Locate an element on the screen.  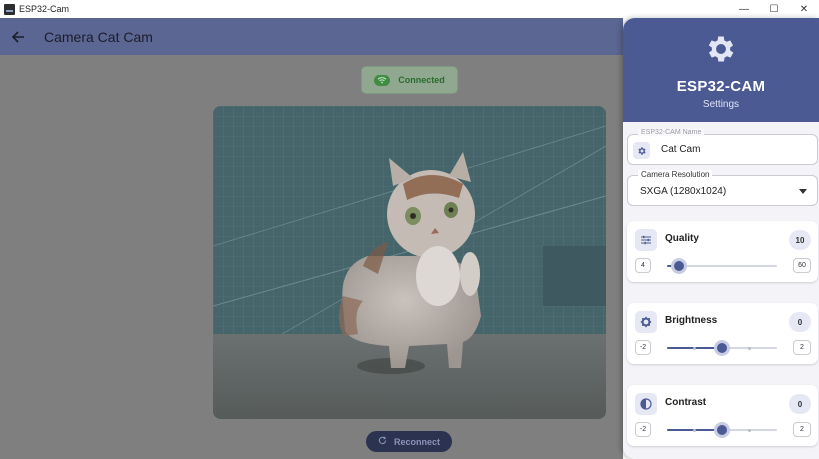
quality-slider-thumb is located at coordinates (678, 266).